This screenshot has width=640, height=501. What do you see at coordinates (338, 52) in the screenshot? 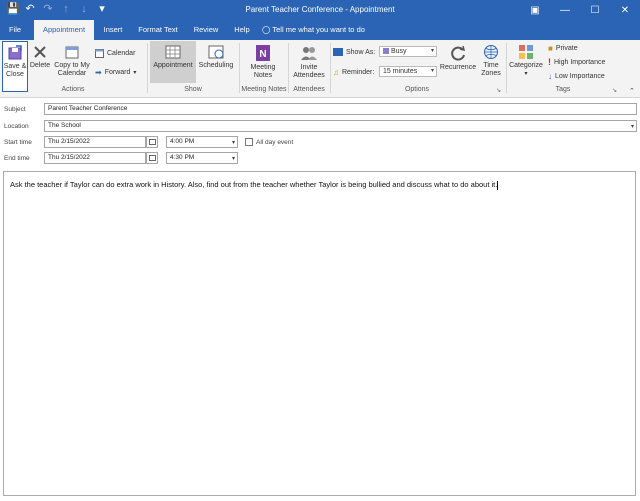
I see `show-as-icon` at bounding box center [338, 52].